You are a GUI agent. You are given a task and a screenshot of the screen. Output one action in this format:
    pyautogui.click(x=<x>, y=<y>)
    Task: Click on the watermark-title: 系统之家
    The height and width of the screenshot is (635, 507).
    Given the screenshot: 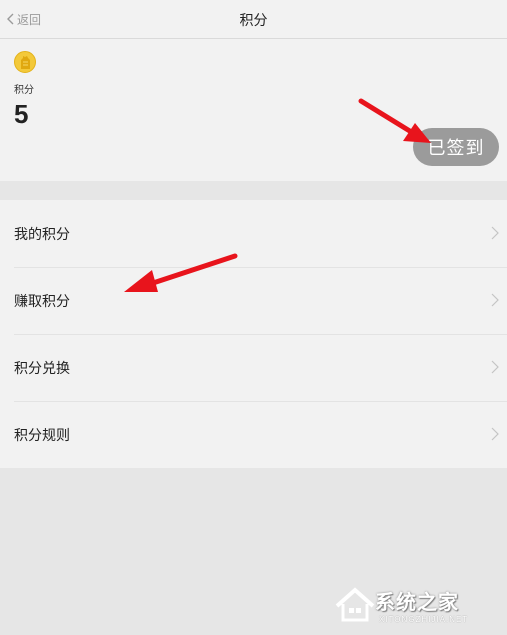 What is the action you would take?
    pyautogui.click(x=417, y=602)
    